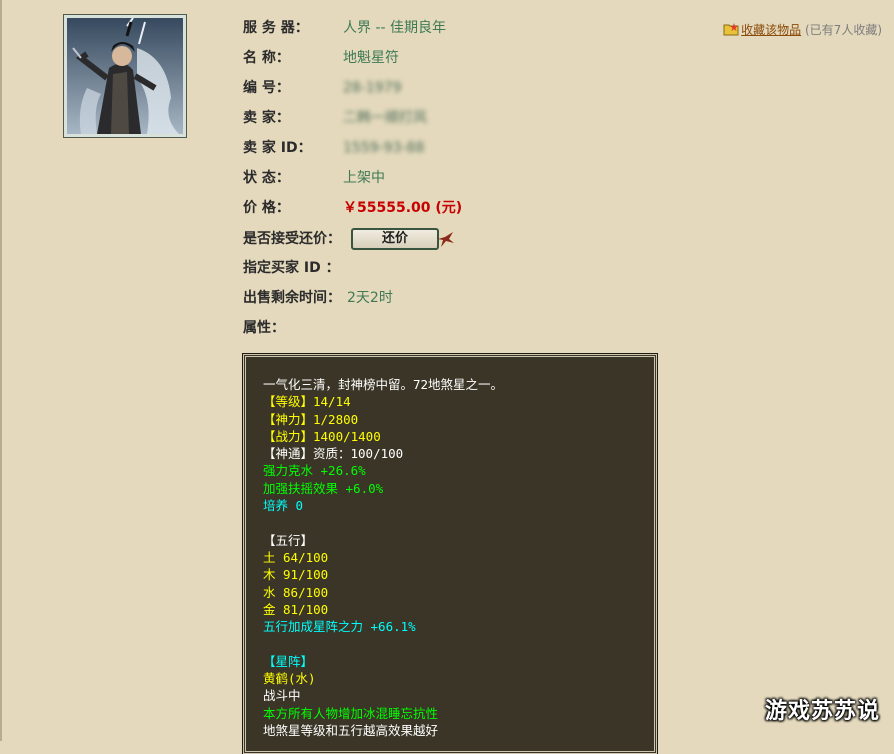 This screenshot has height=754, width=894. I want to click on remaining-row: 出售剩余时间： 2天2时, so click(318, 298).